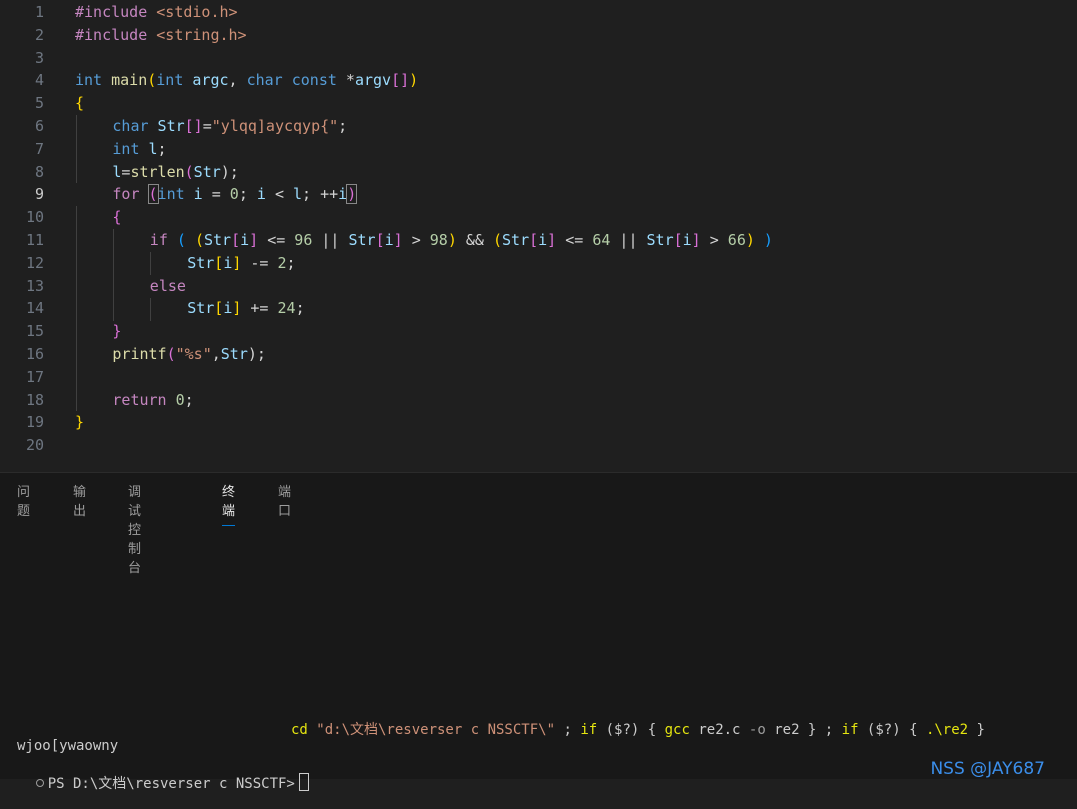 This screenshot has width=1077, height=809. What do you see at coordinates (207, 126) in the screenshot?
I see `code-token: =` at bounding box center [207, 126].